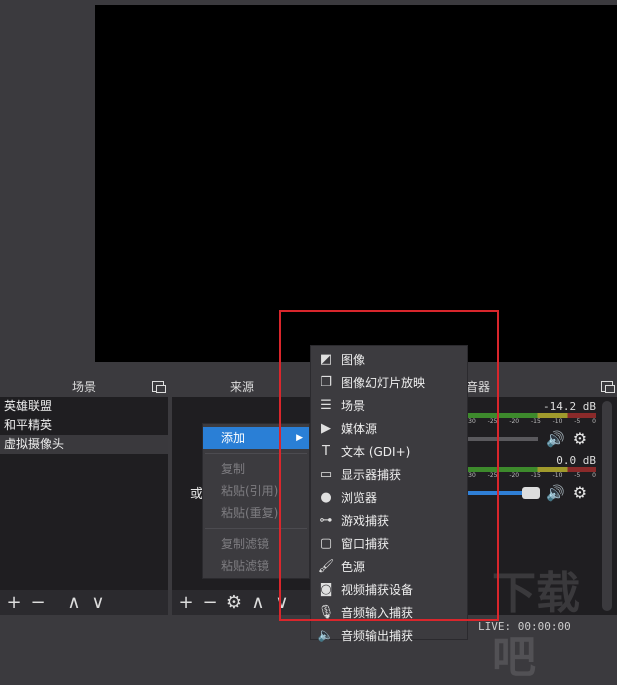 The image size is (617, 685). I want to click on submenu-item: 🔈 音频输出捕获, so click(389, 635).